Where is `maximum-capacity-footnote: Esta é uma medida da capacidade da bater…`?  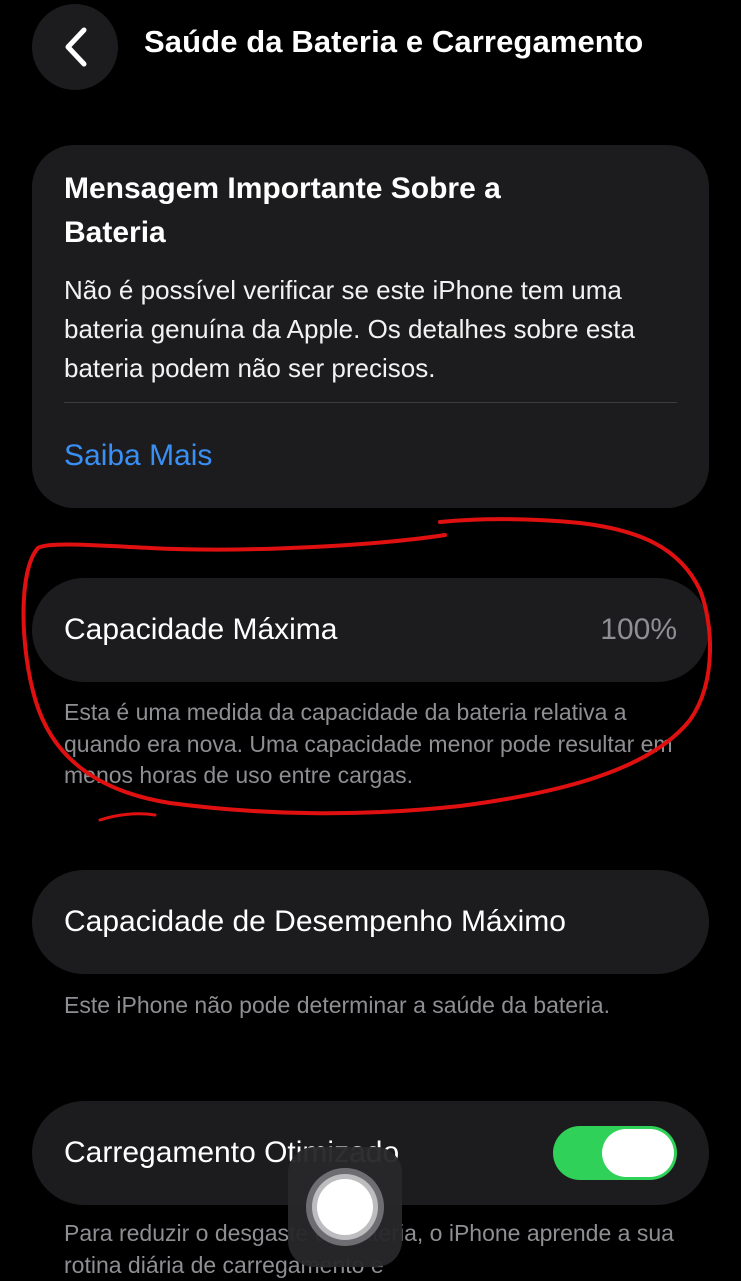 maximum-capacity-footnote: Esta é uma medida da capacidade da bater… is located at coordinates (368, 743).